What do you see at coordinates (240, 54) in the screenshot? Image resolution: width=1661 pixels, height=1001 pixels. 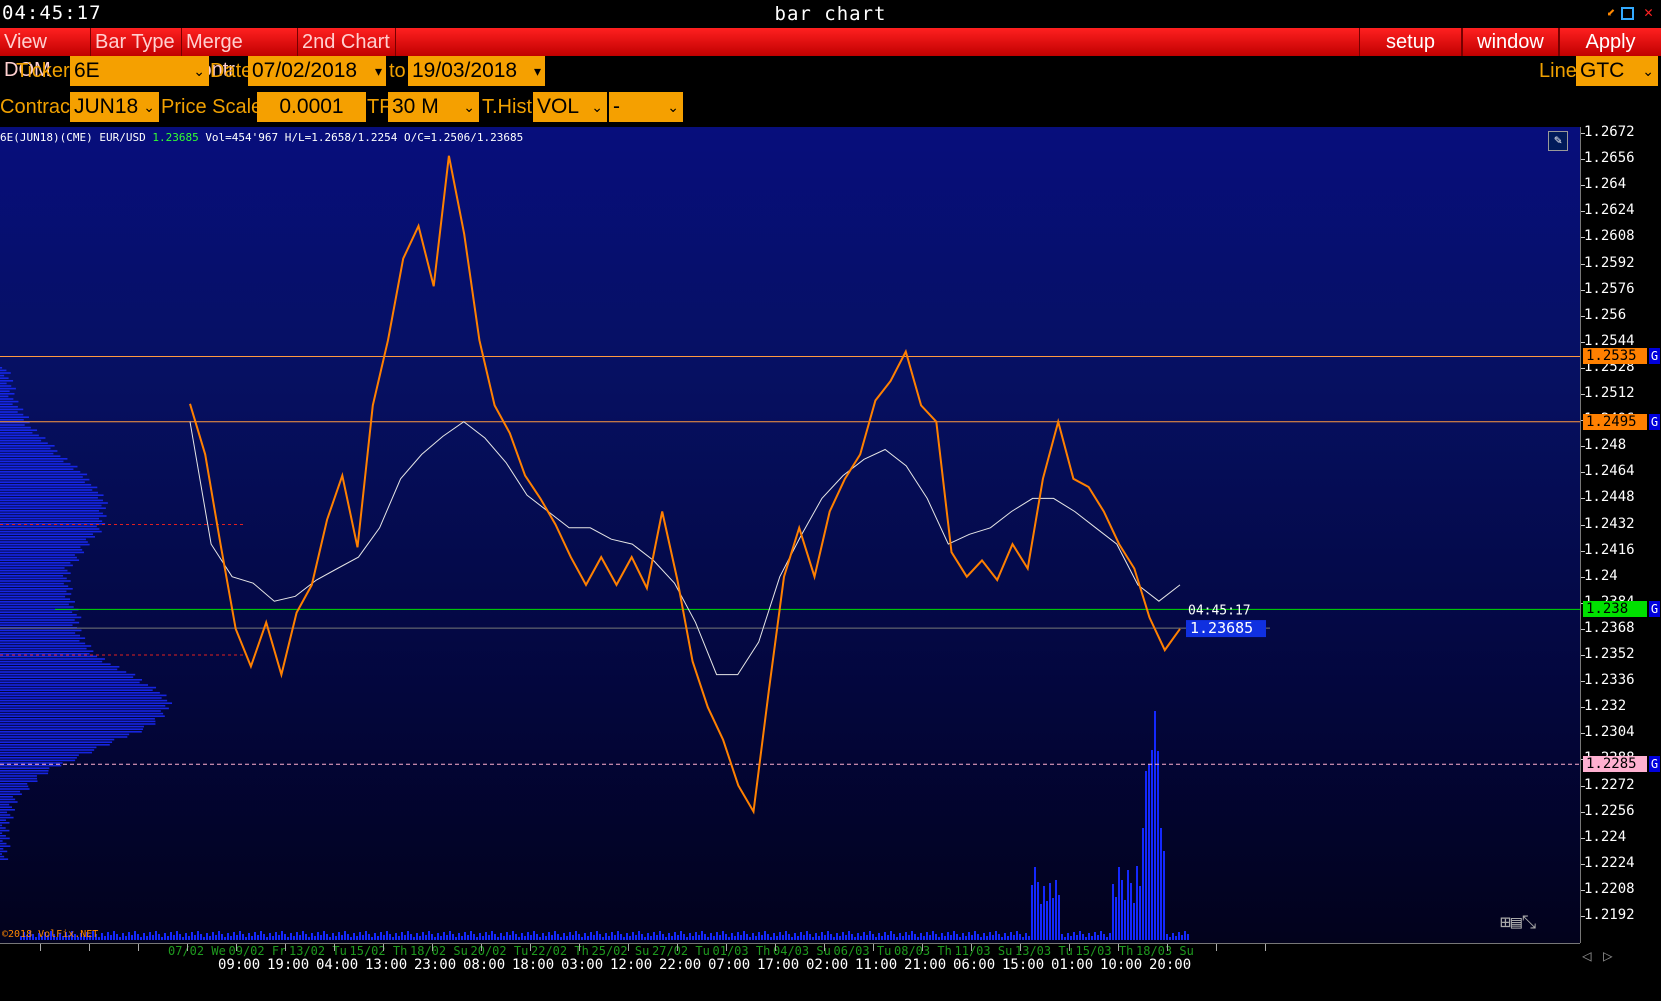 I see `menu-merge-contr: Merge Contr` at bounding box center [240, 54].